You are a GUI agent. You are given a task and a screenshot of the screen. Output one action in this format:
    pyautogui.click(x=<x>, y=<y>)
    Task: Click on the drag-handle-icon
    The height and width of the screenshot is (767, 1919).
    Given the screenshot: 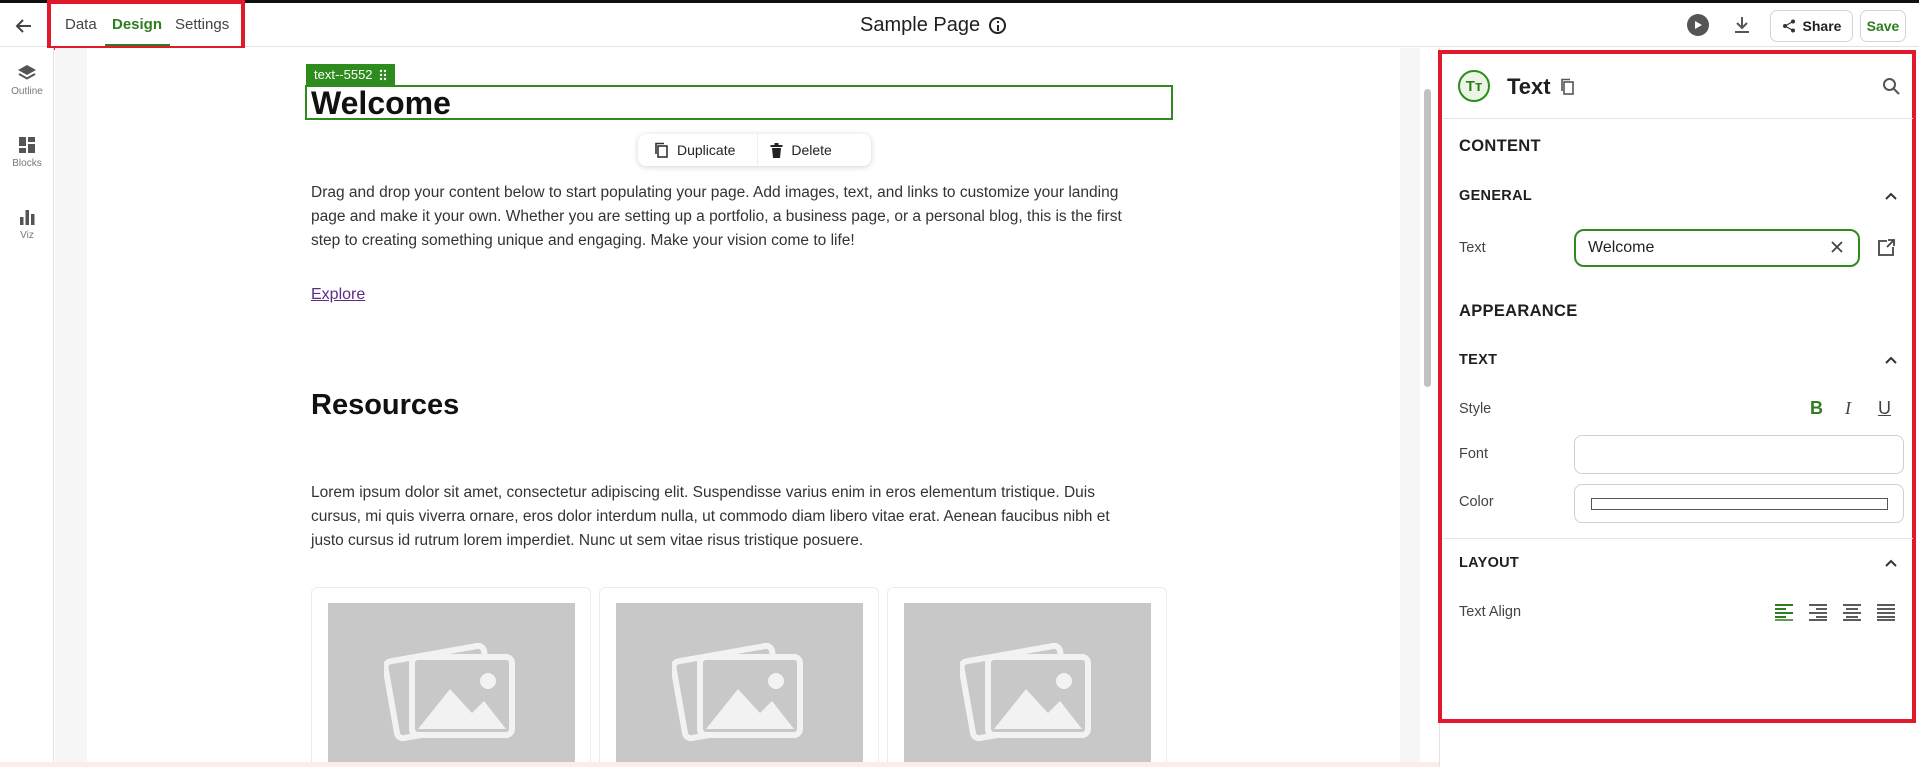 What is the action you would take?
    pyautogui.click(x=383, y=75)
    